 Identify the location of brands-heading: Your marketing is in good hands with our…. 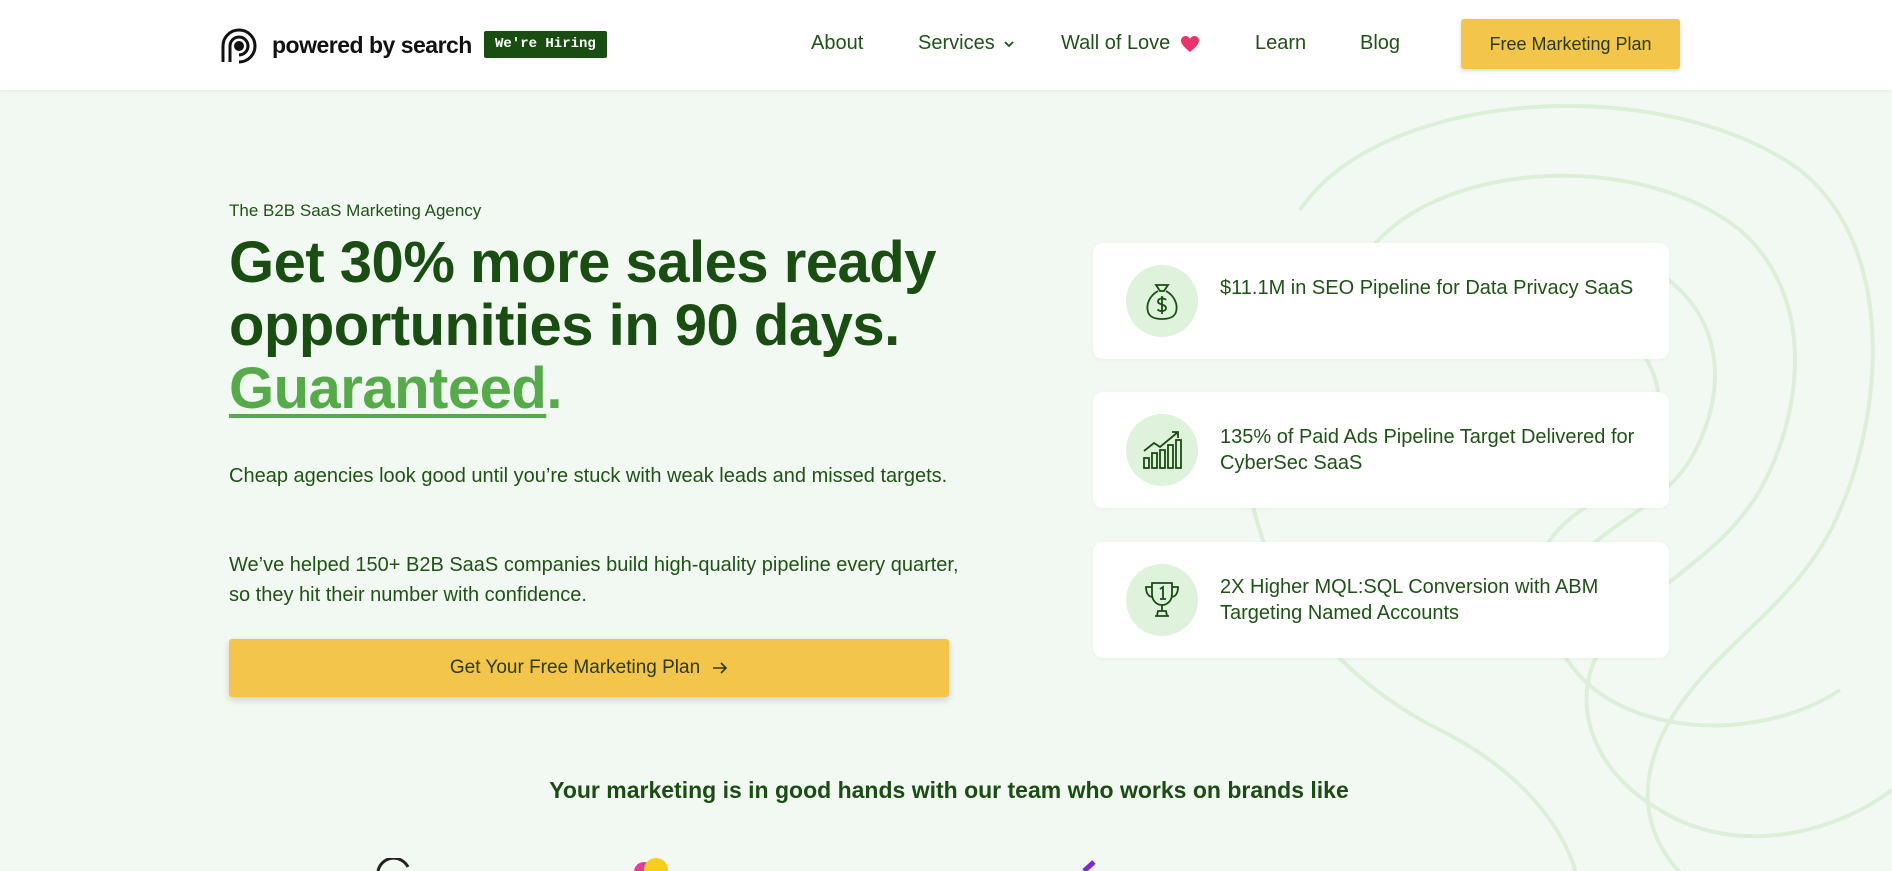
(949, 790).